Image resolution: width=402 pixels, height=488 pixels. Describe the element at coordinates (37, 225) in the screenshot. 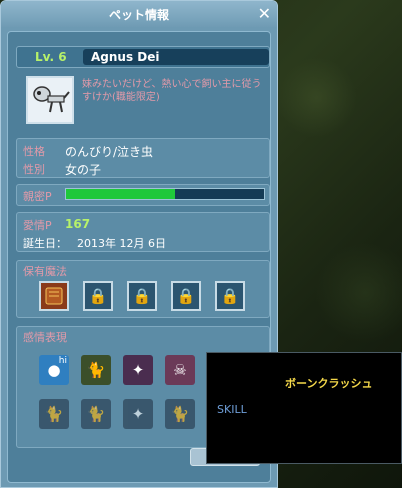

I see `affection-label: 愛情P` at that location.